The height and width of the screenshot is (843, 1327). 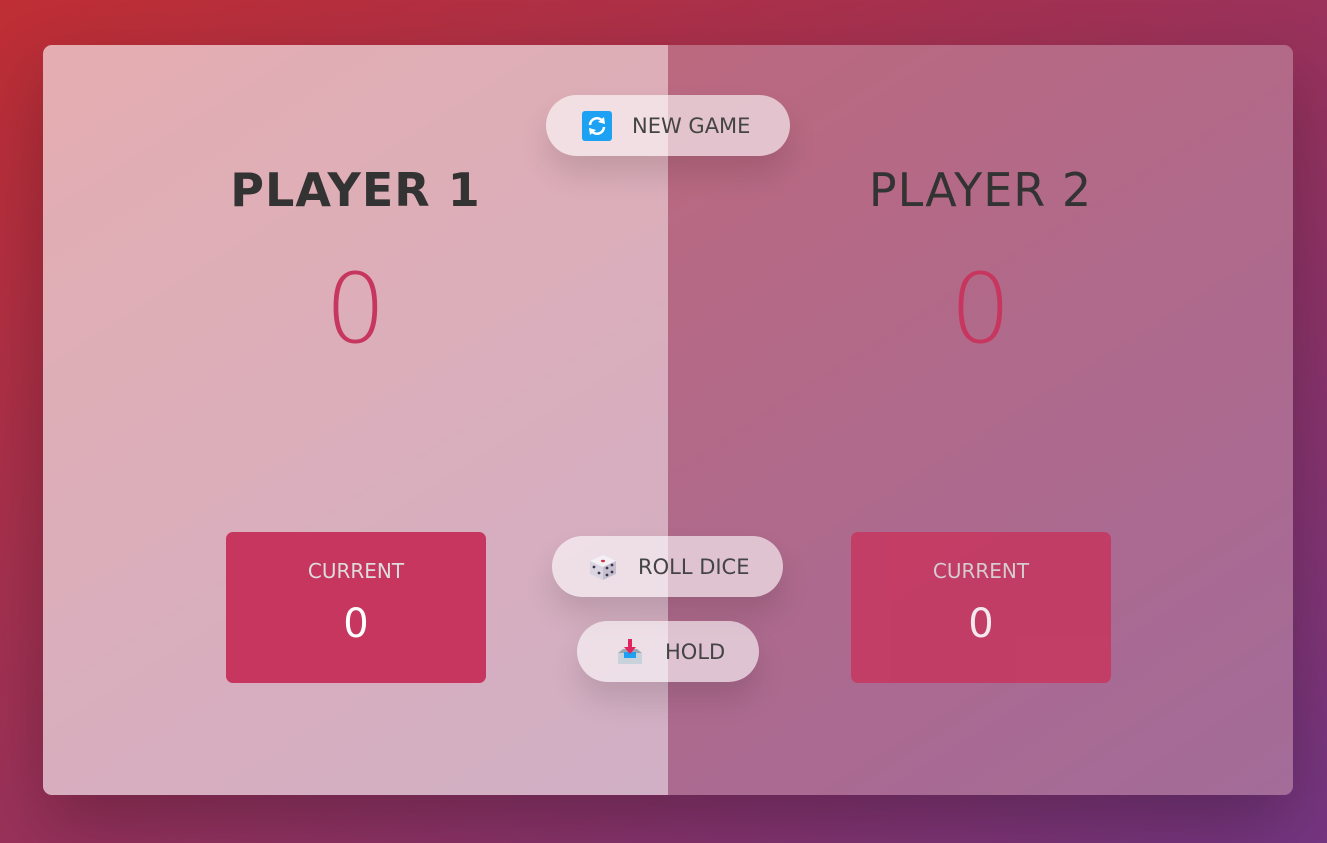 What do you see at coordinates (695, 651) in the screenshot?
I see `hold-label: HOLD` at bounding box center [695, 651].